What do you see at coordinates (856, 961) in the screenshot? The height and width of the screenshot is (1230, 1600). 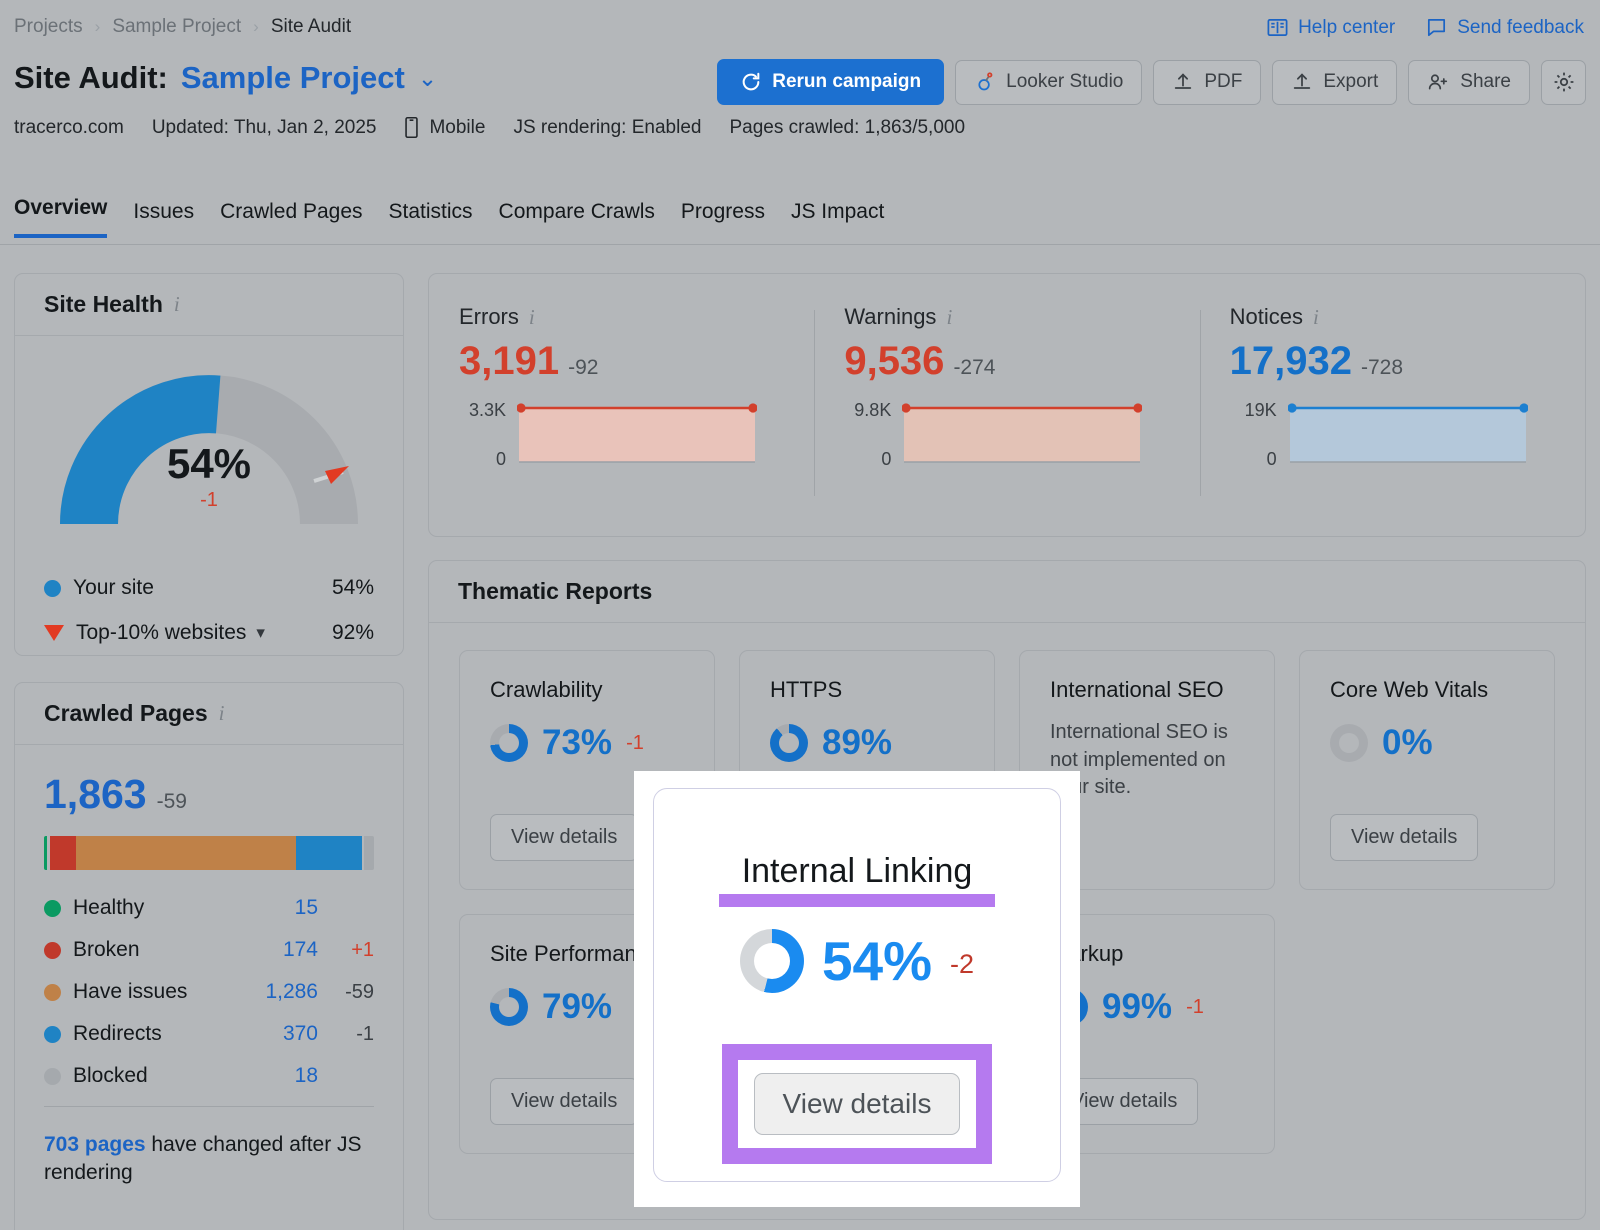 I see `callout-score: 54% -2` at bounding box center [856, 961].